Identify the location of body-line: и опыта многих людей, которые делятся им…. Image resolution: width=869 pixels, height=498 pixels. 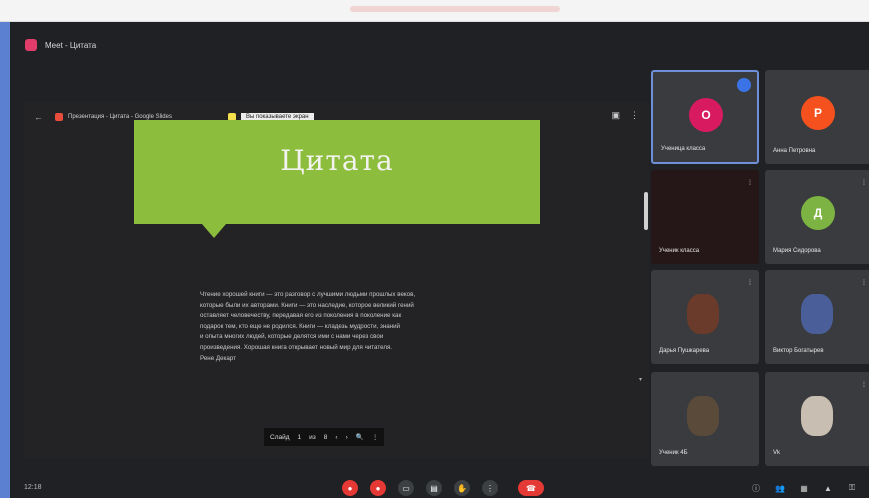
(292, 337).